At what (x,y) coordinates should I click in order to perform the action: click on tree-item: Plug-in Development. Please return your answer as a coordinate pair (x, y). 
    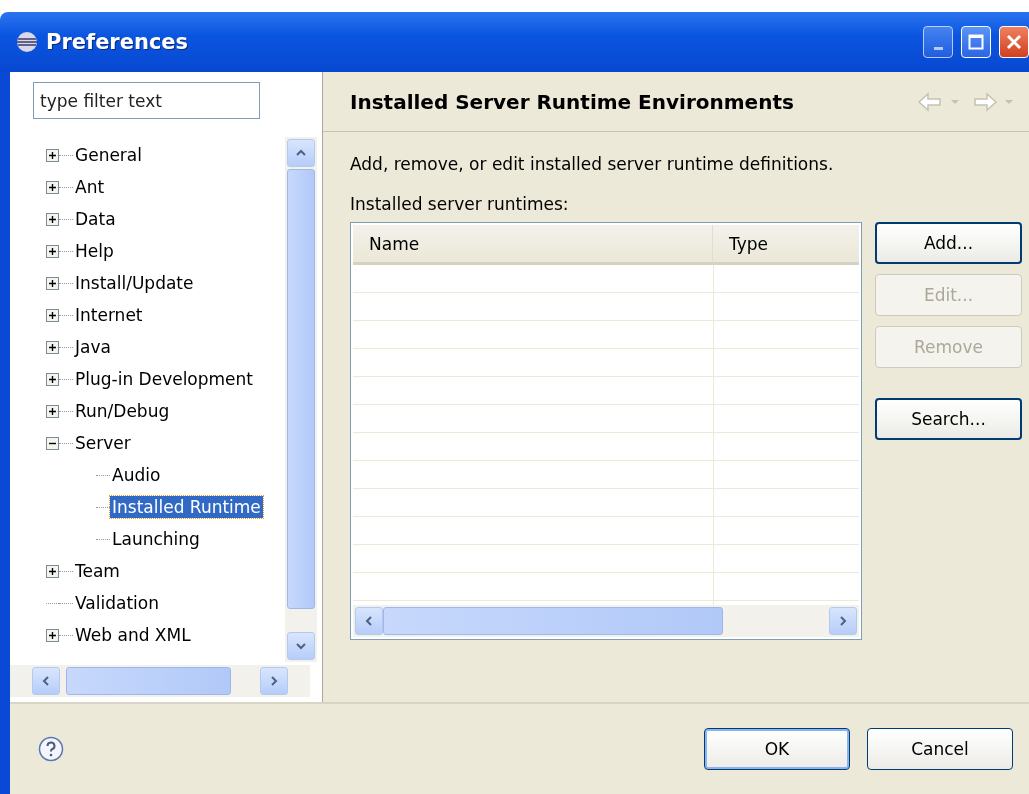
    Looking at the image, I should click on (164, 379).